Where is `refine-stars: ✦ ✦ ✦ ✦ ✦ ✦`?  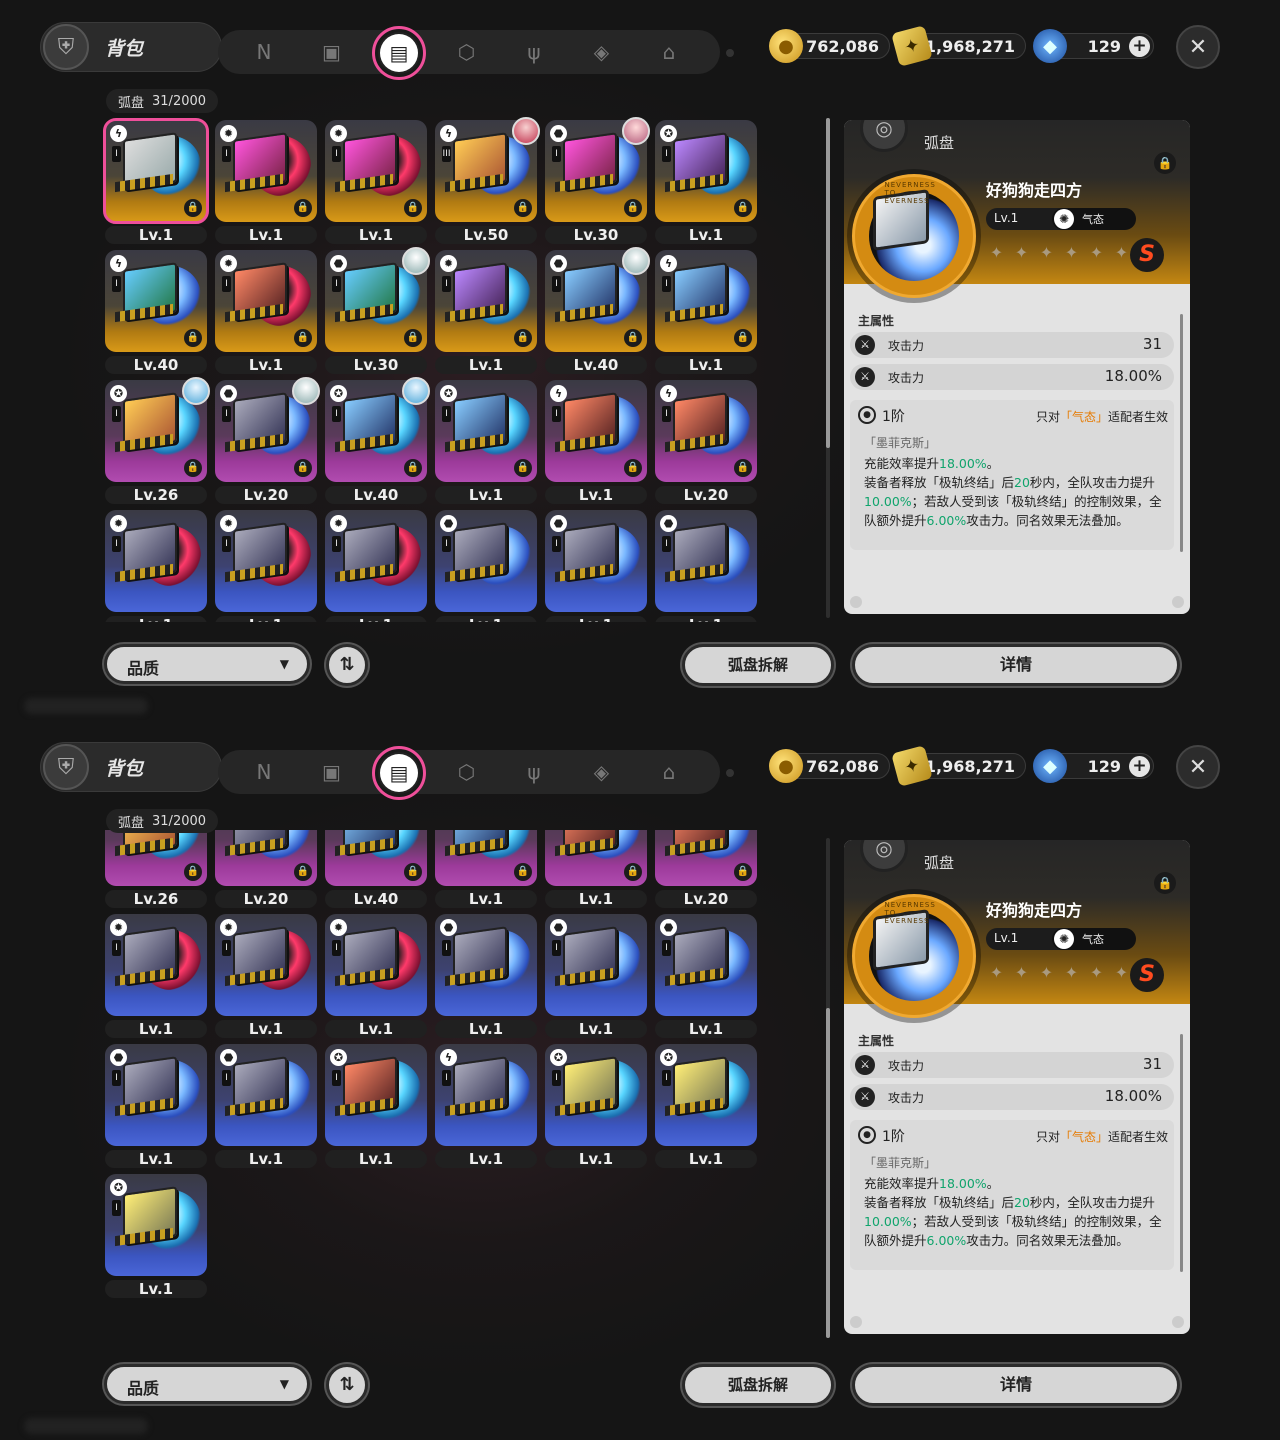
refine-stars: ✦ ✦ ✦ ✦ ✦ ✦ is located at coordinates (1059, 252).